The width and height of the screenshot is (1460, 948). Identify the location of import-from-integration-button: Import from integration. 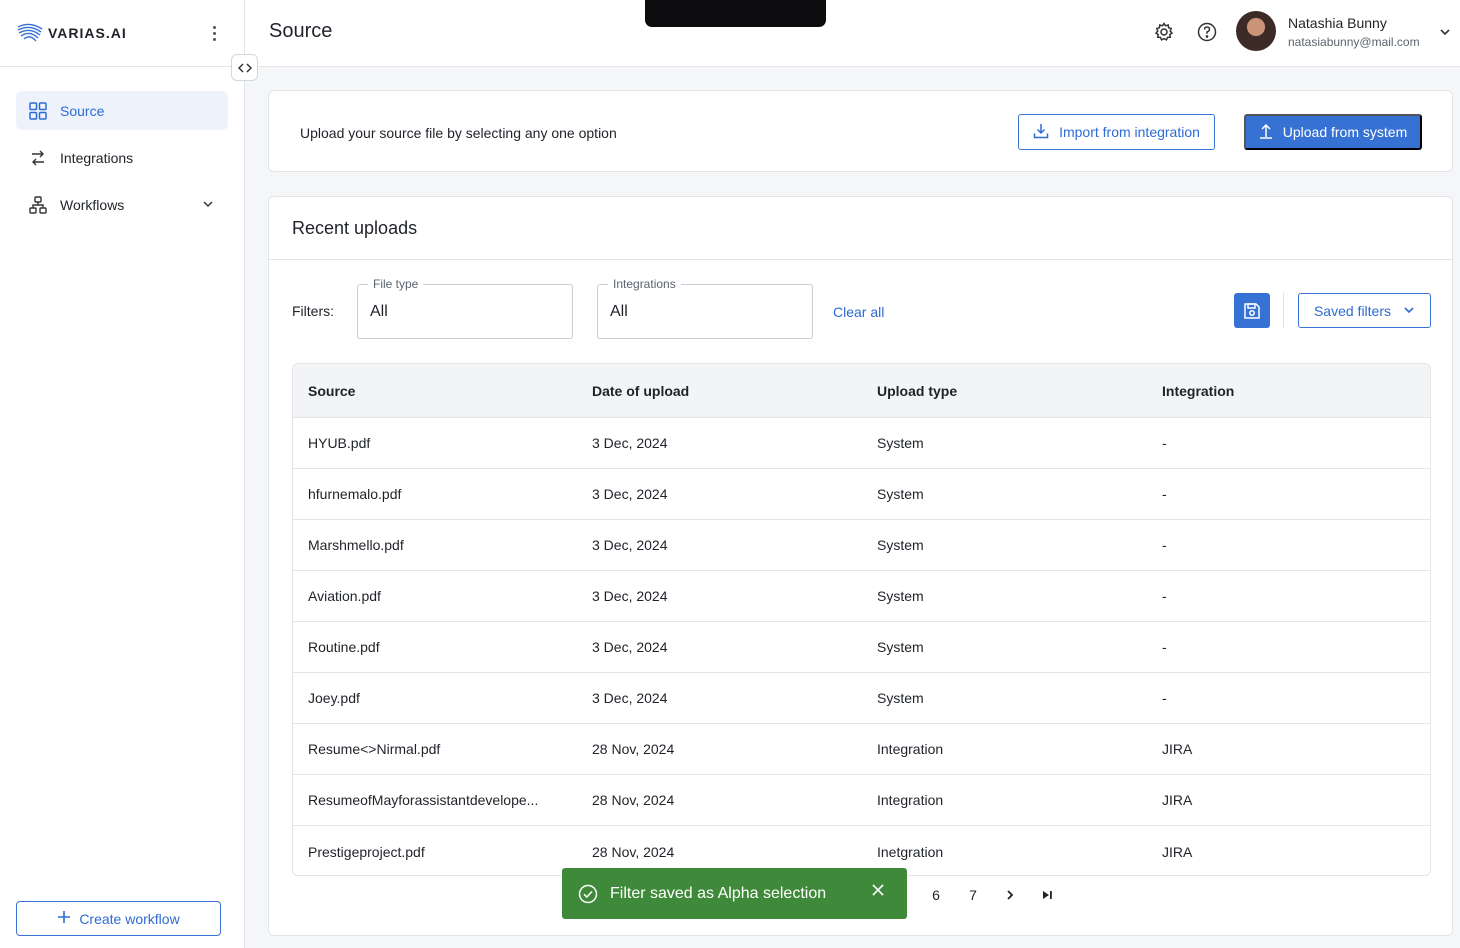
(1116, 132).